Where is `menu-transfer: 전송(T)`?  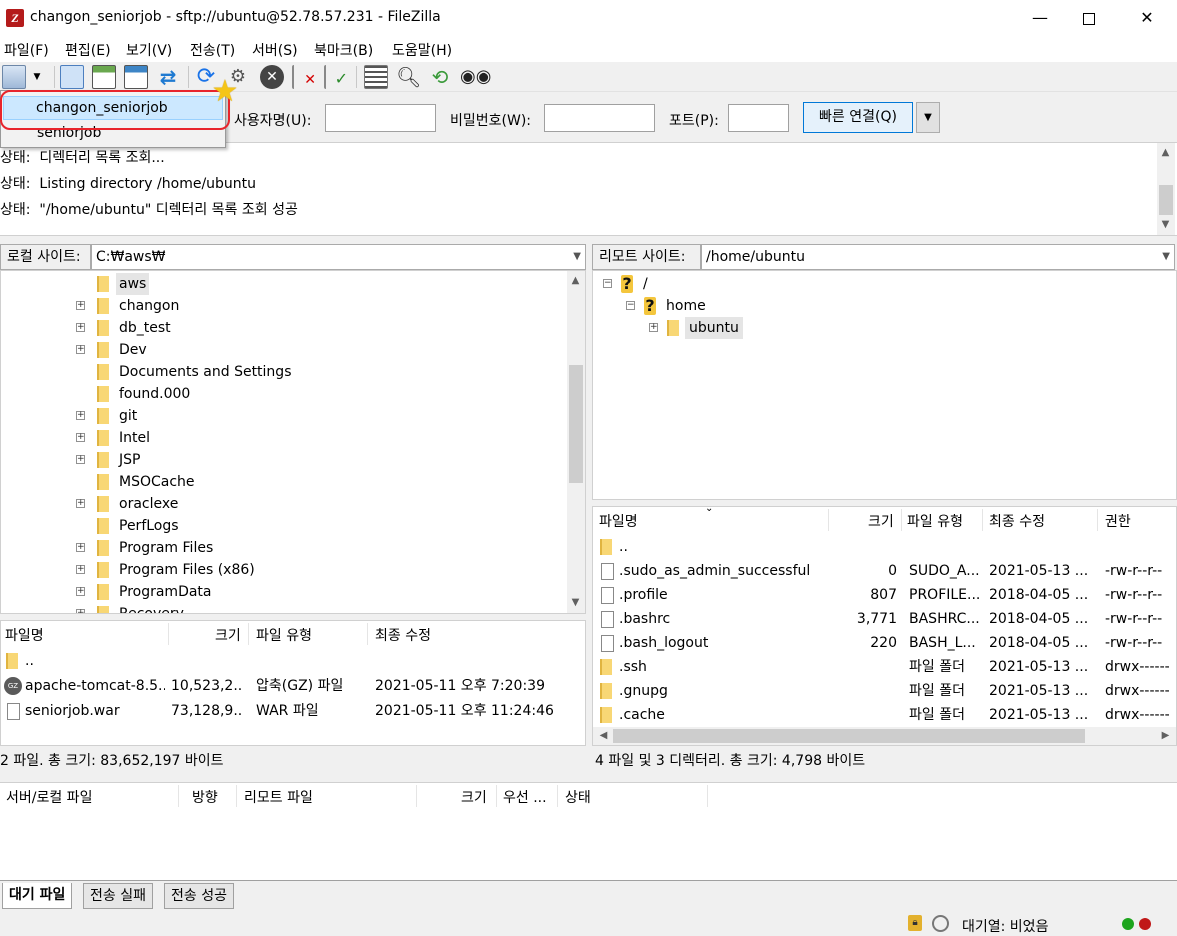 menu-transfer: 전송(T) is located at coordinates (212, 50).